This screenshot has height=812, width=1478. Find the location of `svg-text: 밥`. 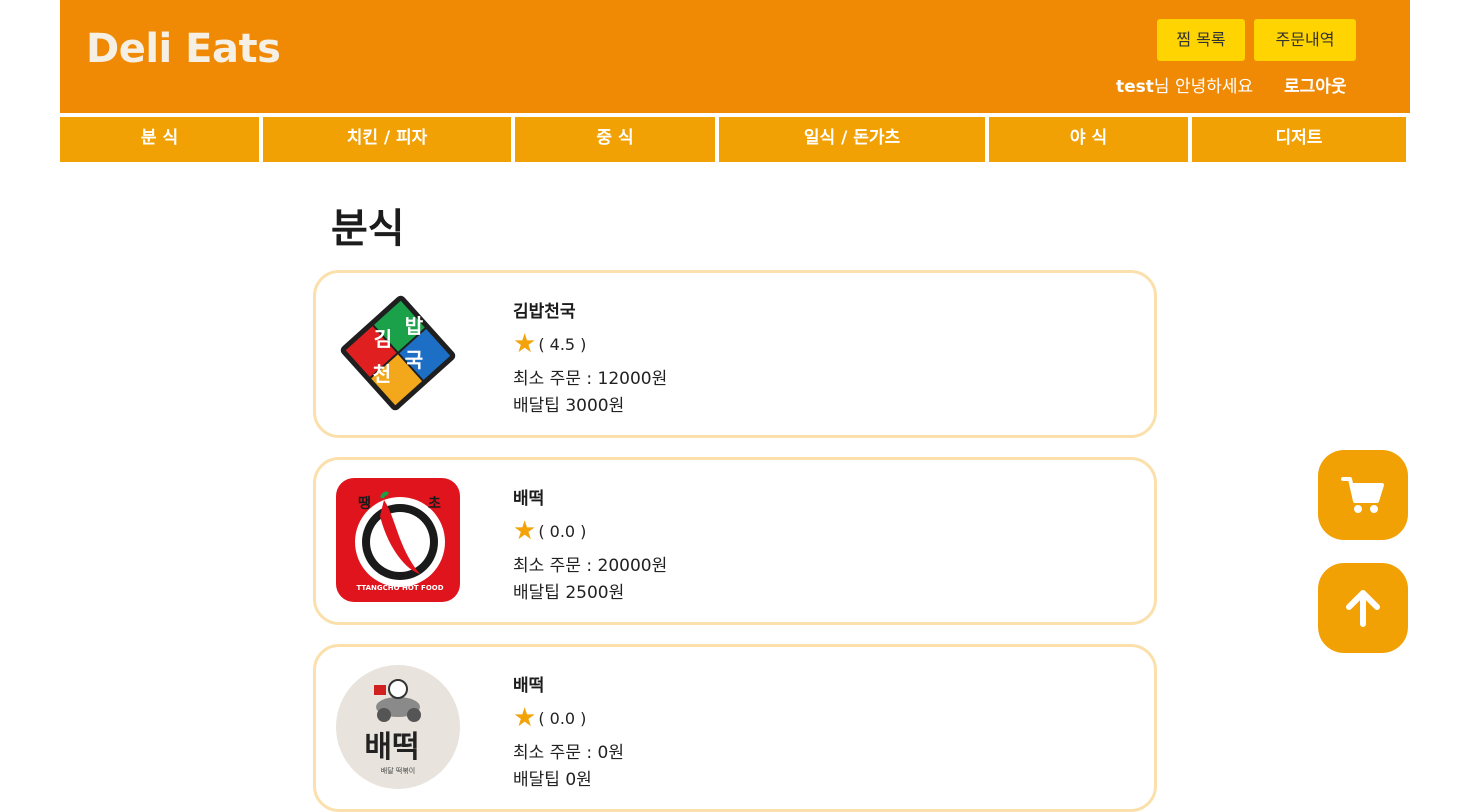

svg-text: 밥 is located at coordinates (414, 326).